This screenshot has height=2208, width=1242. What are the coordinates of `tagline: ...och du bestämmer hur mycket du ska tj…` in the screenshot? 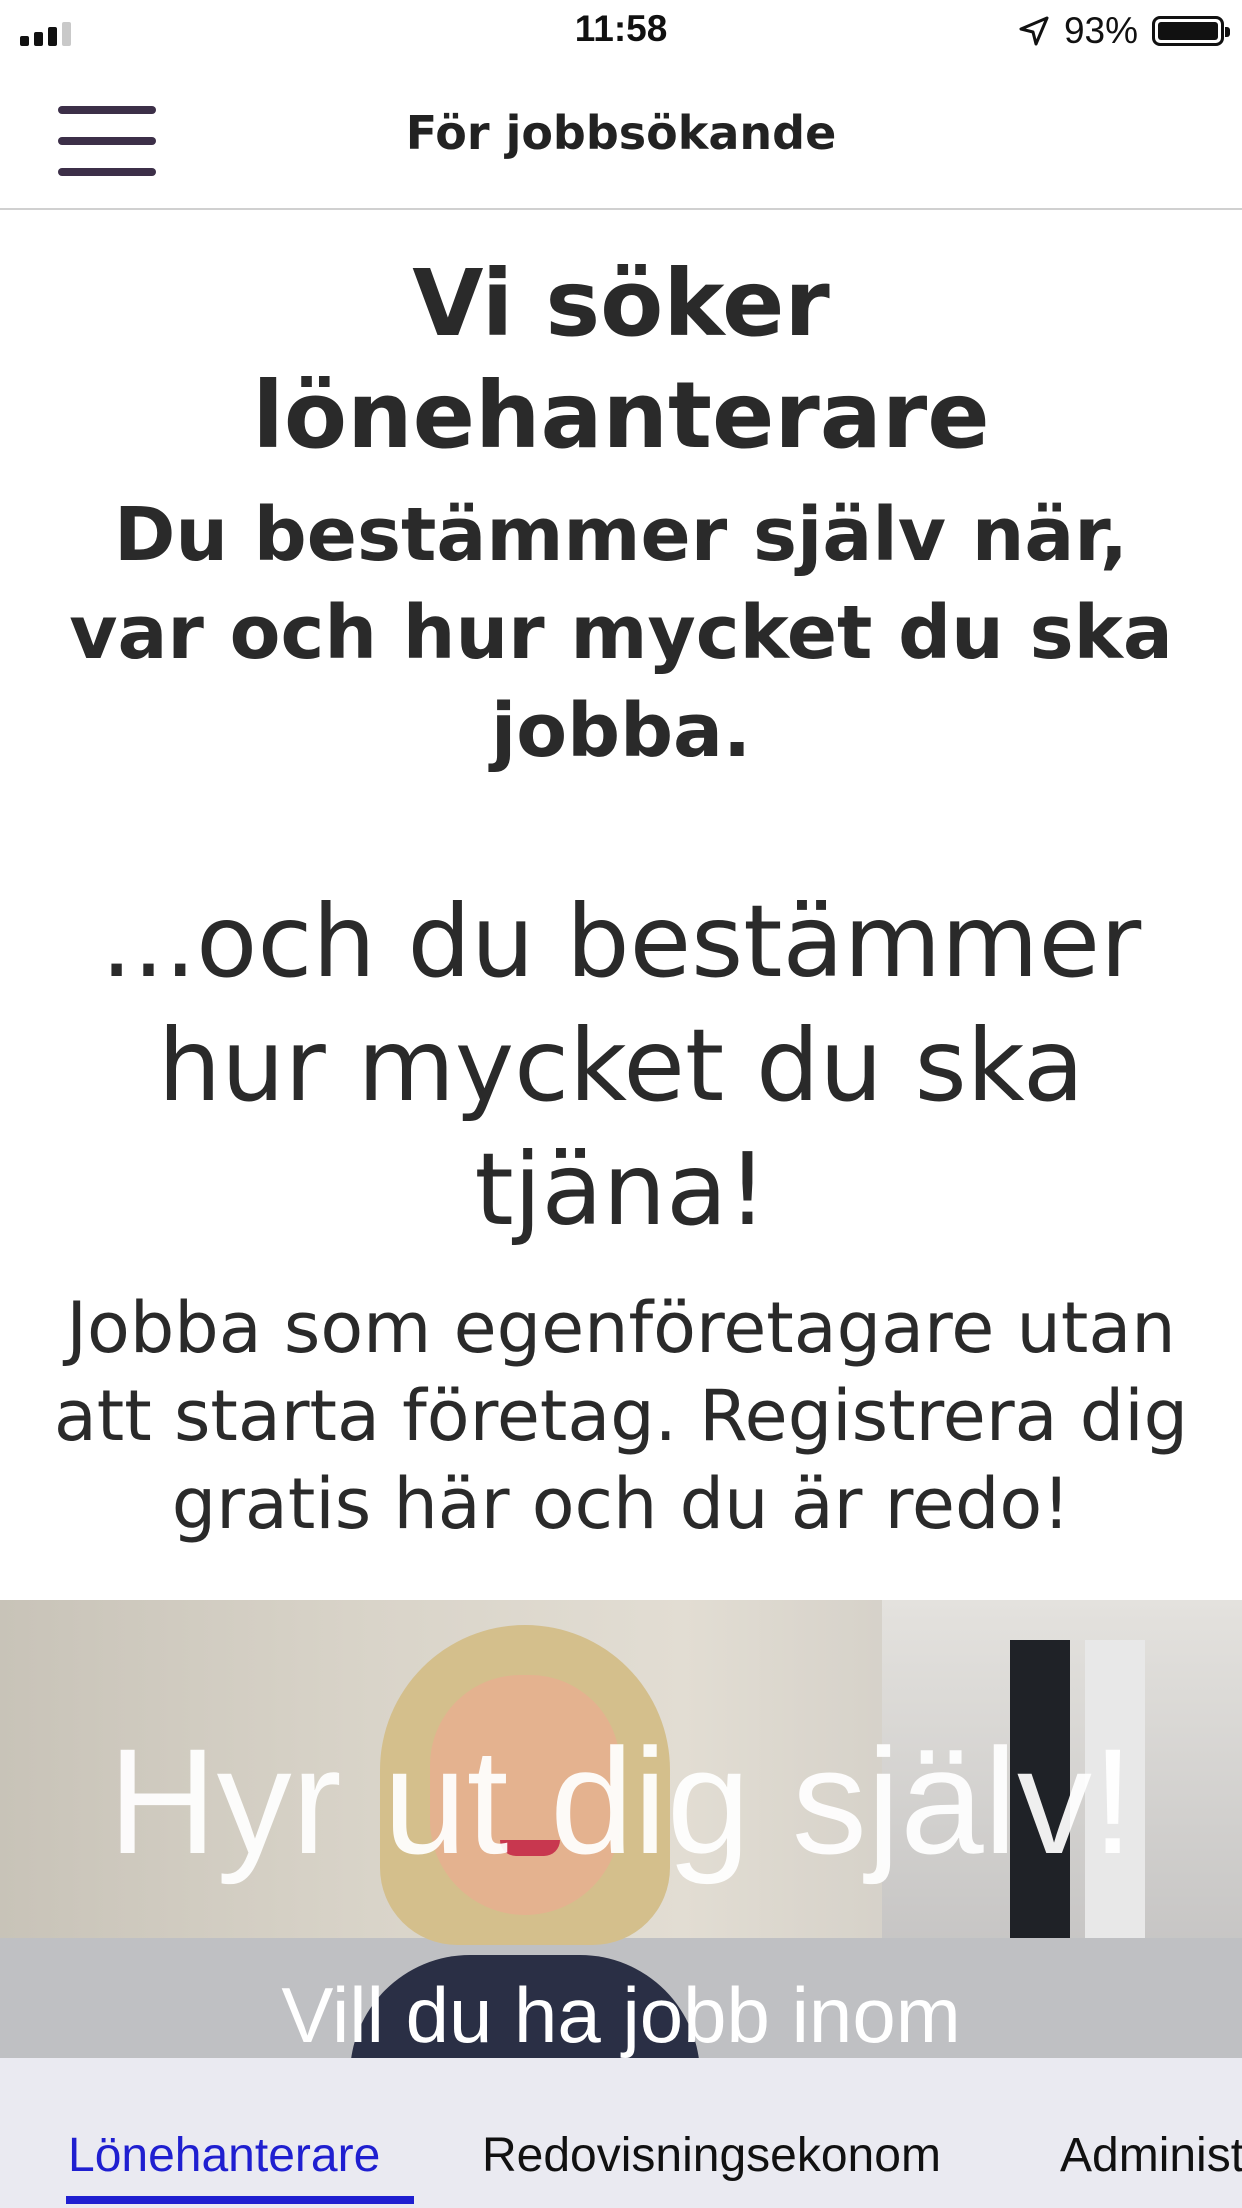 It's located at (621, 1065).